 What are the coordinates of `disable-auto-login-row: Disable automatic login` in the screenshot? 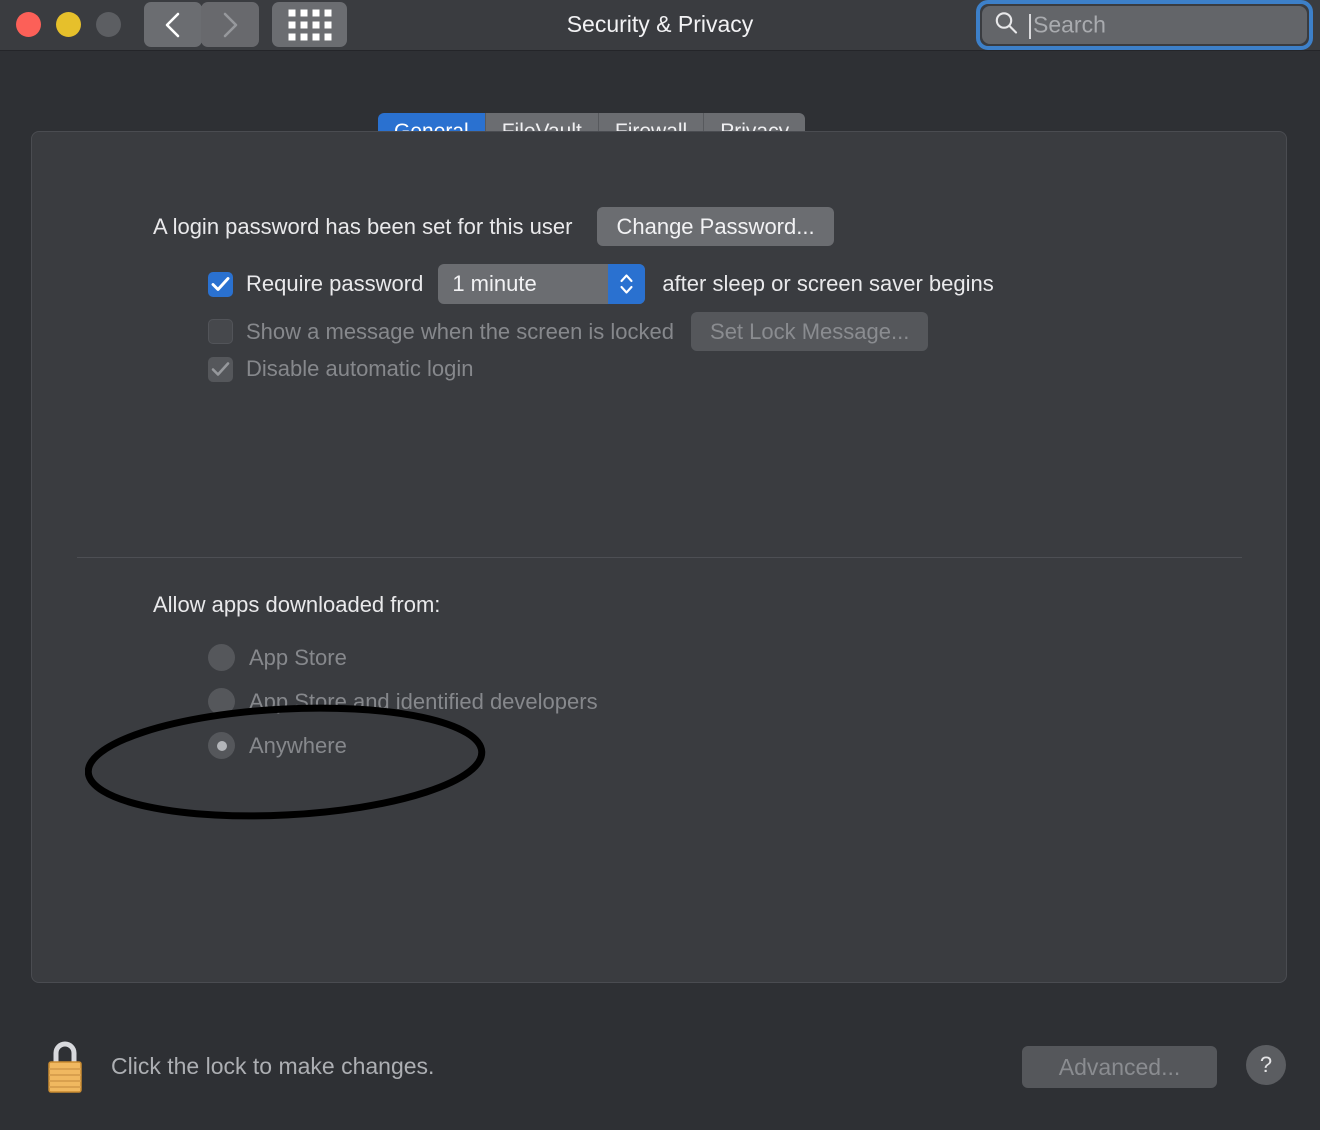 It's located at (340, 369).